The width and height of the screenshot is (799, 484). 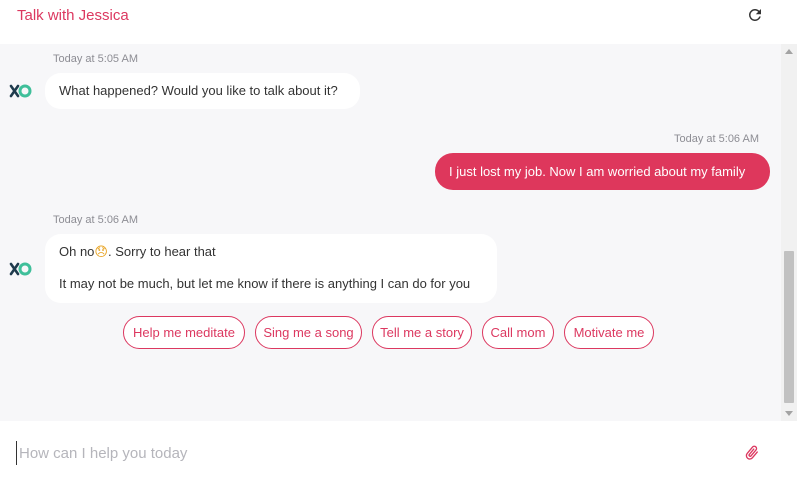 What do you see at coordinates (609, 332) in the screenshot?
I see `quick-reply-motivate-me: Motivate me` at bounding box center [609, 332].